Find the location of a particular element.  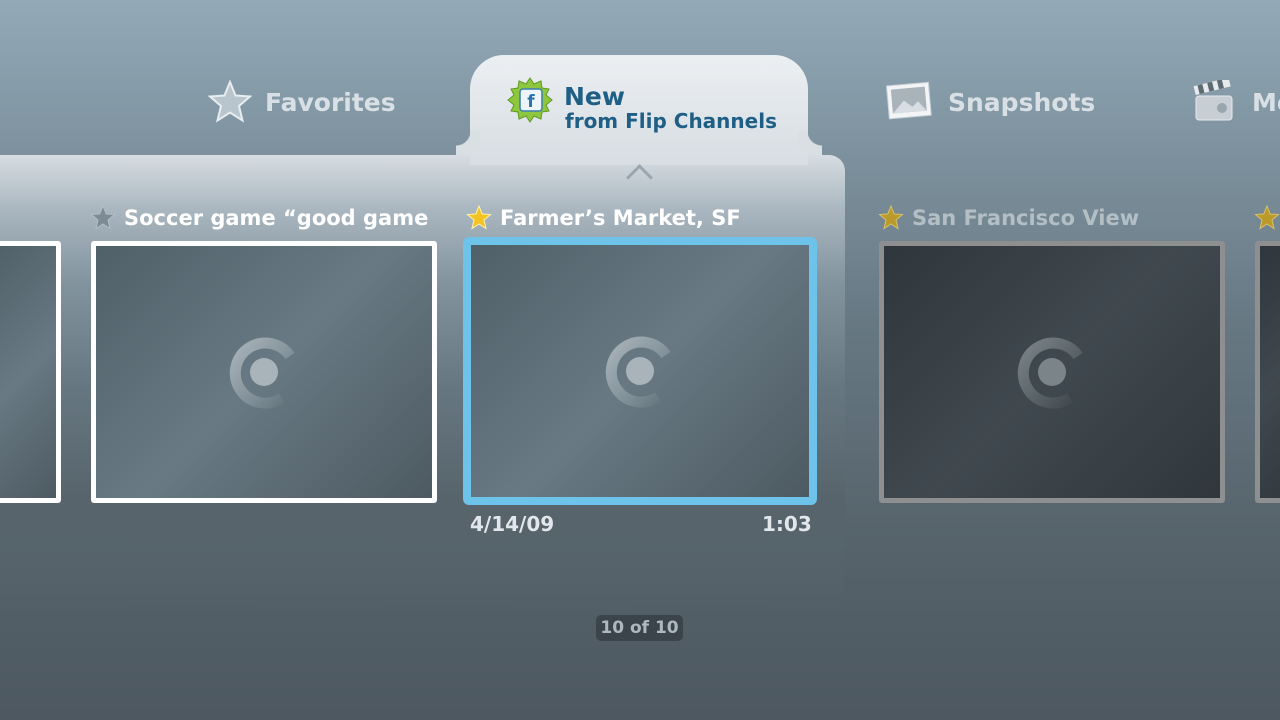

star-outline-icon is located at coordinates (230, 101).